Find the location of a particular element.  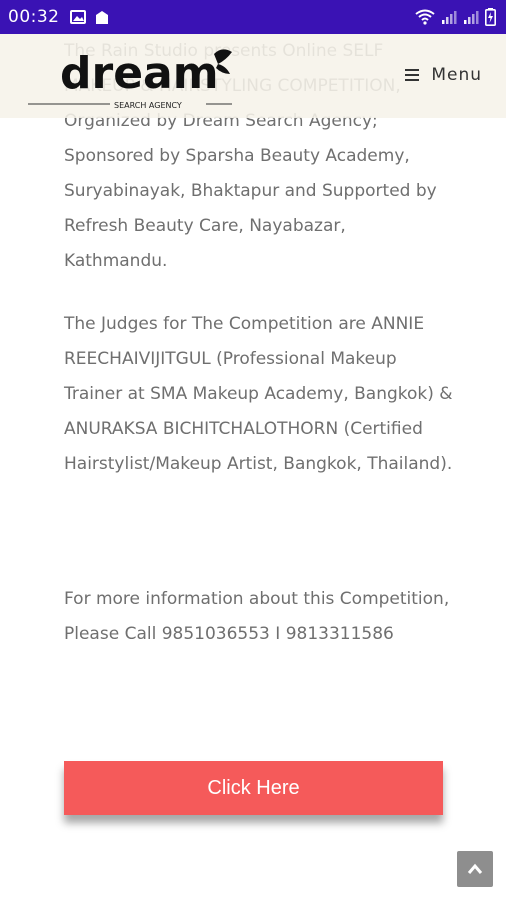

menu-label: Menu is located at coordinates (456, 75).